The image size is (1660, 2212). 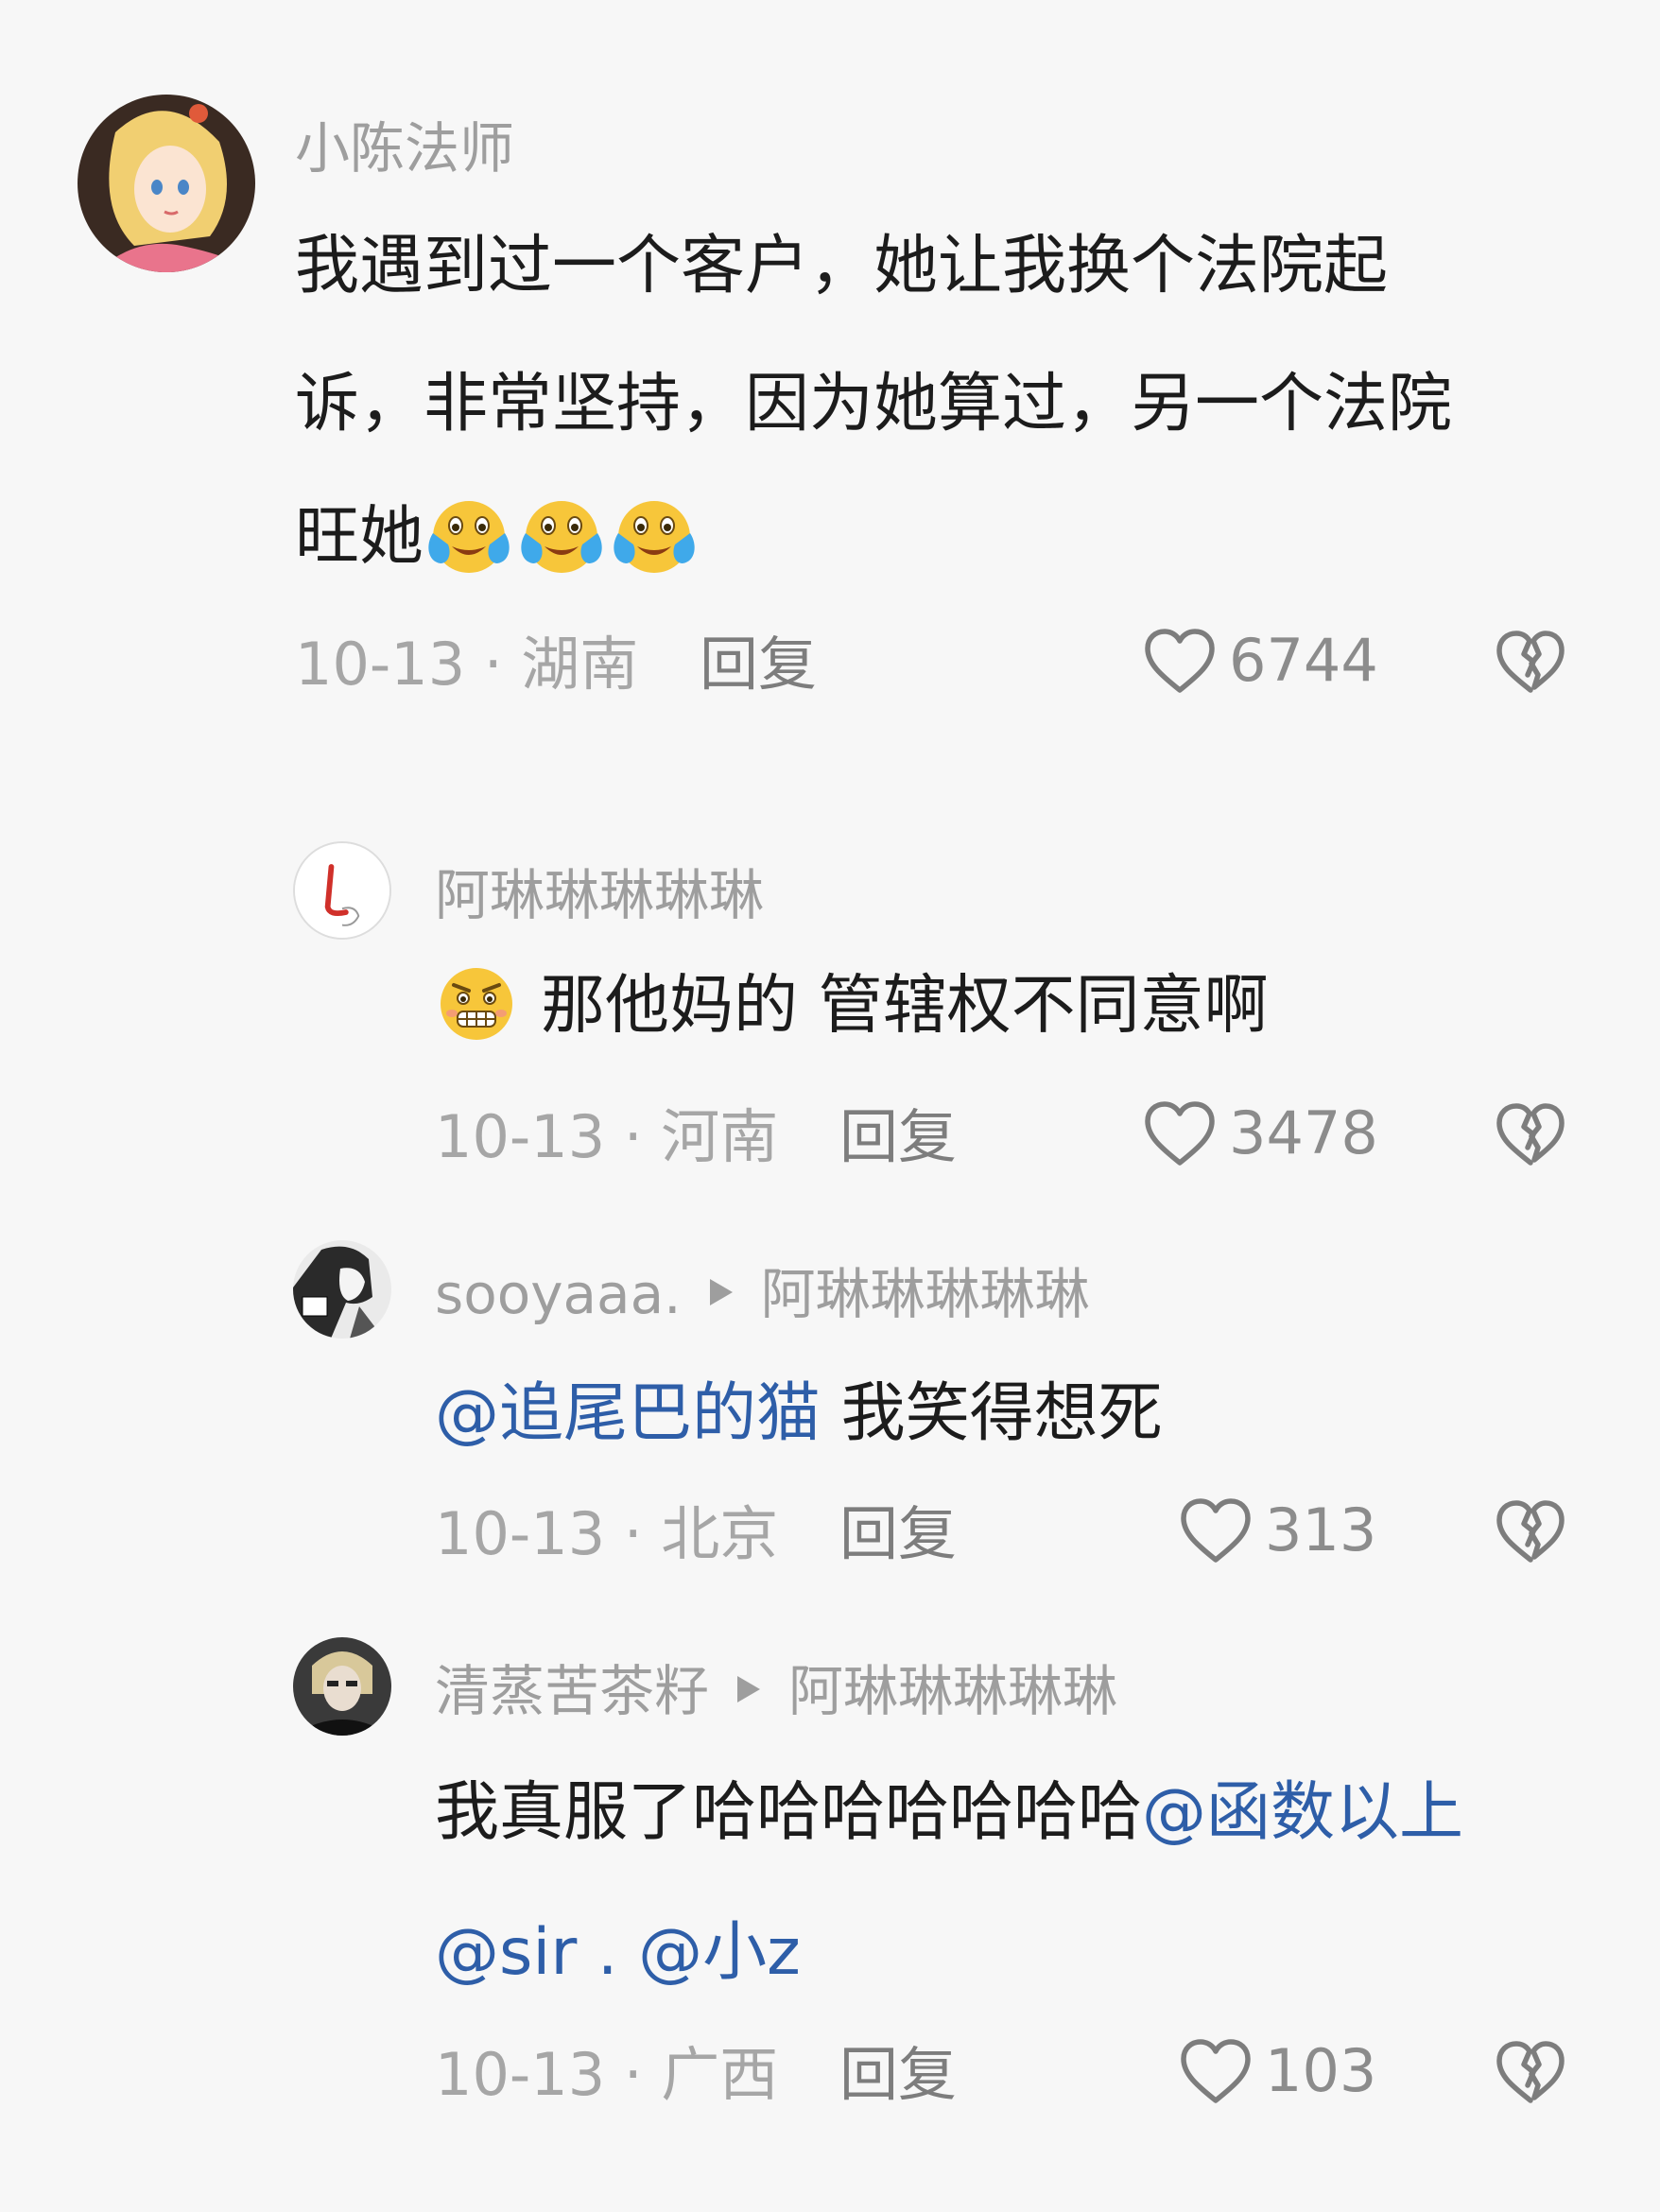 I want to click on username: sooyaaa., so click(x=558, y=1294).